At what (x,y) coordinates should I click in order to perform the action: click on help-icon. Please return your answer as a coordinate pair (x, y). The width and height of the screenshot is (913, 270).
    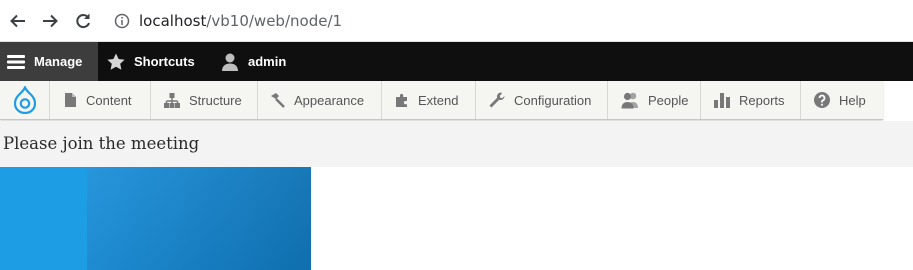
    Looking at the image, I should click on (822, 100).